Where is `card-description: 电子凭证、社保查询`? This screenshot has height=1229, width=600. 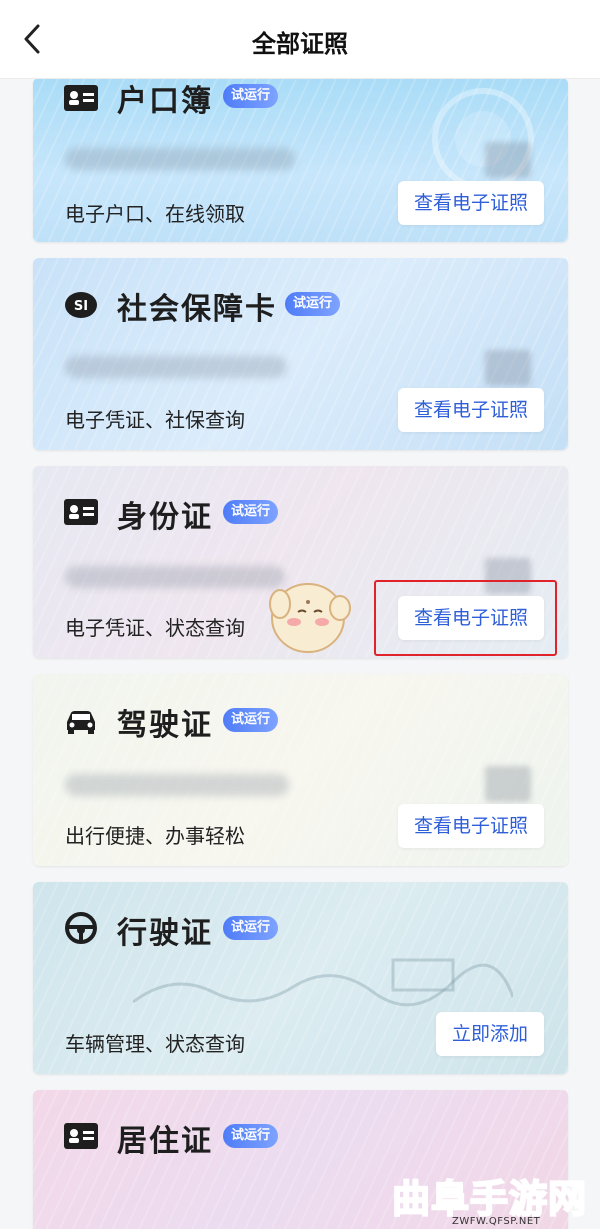 card-description: 电子凭证、社保查询 is located at coordinates (155, 420).